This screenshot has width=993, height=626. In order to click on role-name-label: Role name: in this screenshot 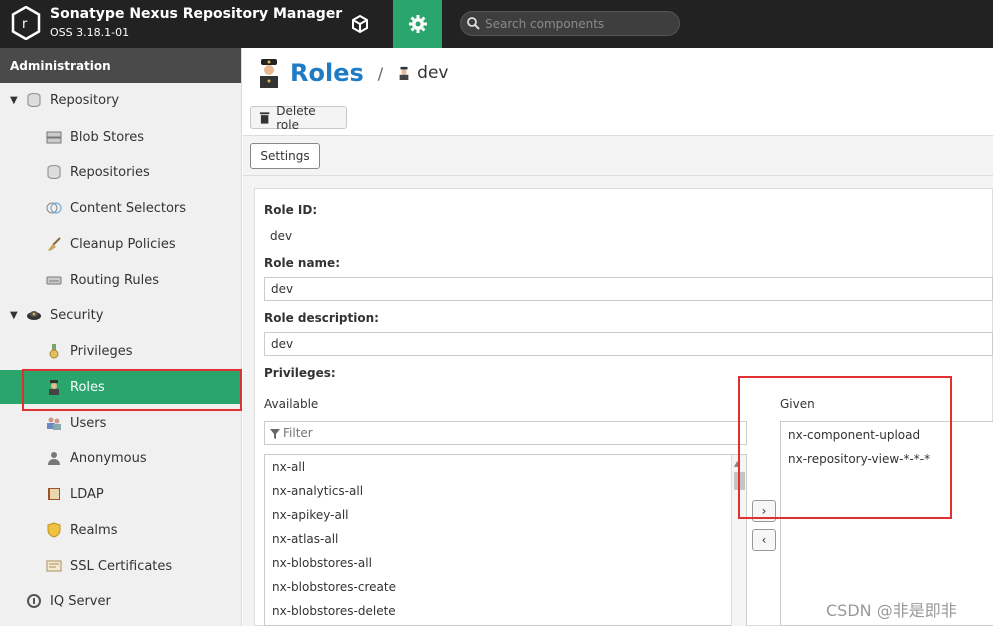, I will do `click(302, 263)`.